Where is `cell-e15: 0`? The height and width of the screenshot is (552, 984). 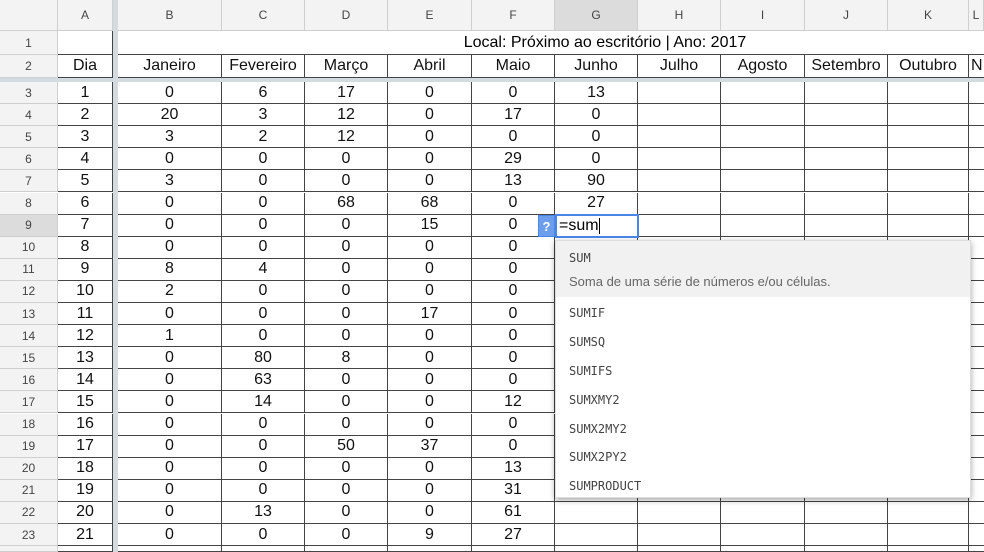
cell-e15: 0 is located at coordinates (430, 358).